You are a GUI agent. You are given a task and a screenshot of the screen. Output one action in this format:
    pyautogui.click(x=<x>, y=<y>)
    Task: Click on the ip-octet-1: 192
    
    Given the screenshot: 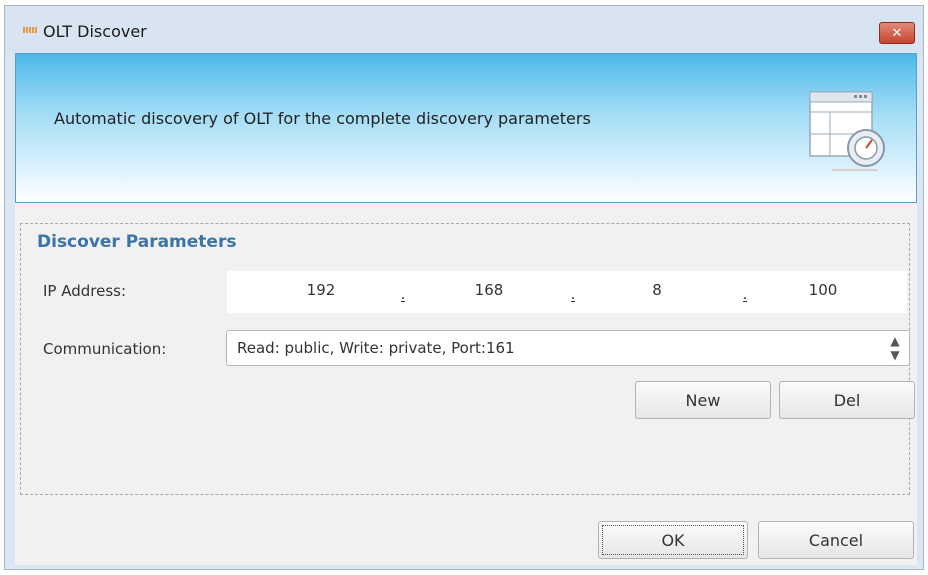 What is the action you would take?
    pyautogui.click(x=321, y=290)
    